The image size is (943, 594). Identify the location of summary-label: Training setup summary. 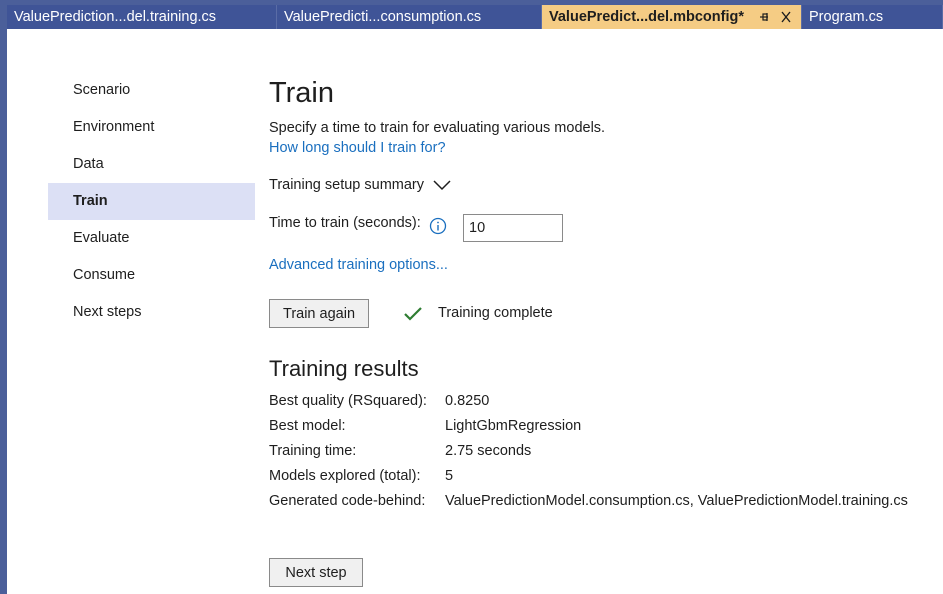
(346, 185).